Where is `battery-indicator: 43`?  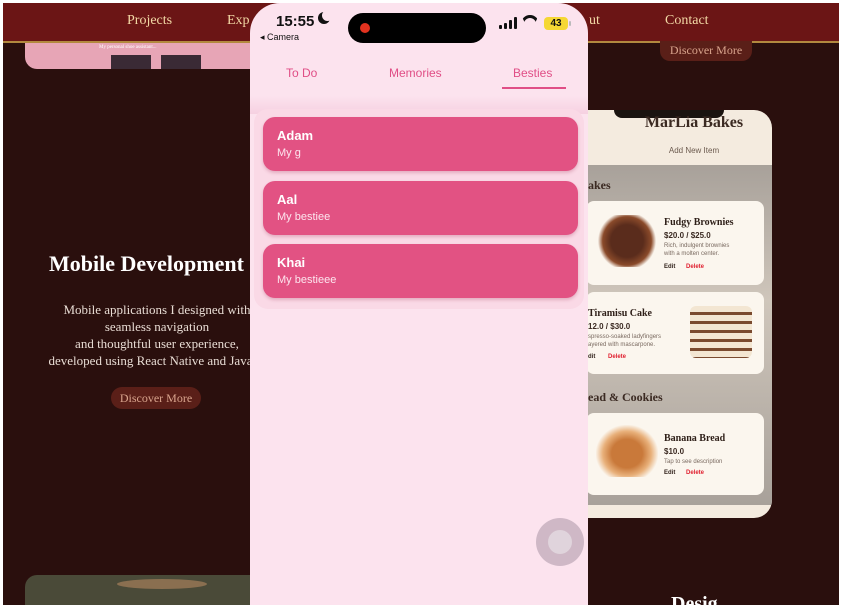 battery-indicator: 43 is located at coordinates (557, 23).